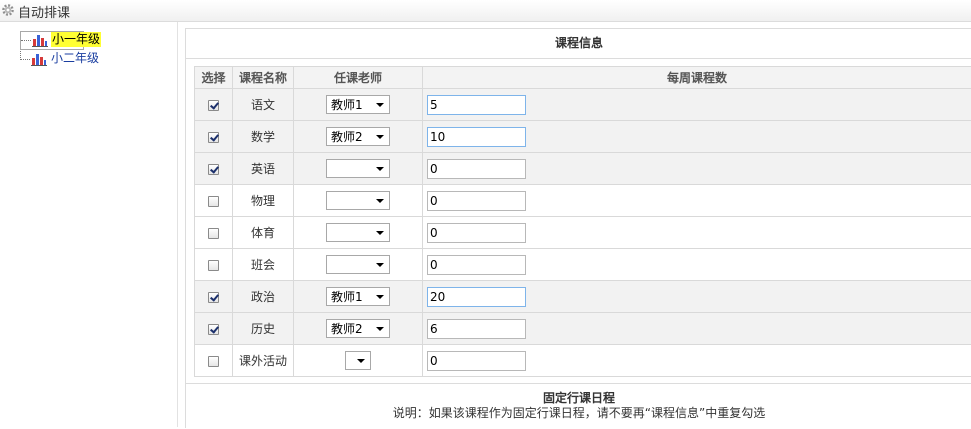  I want to click on course-name: 班会, so click(263, 265).